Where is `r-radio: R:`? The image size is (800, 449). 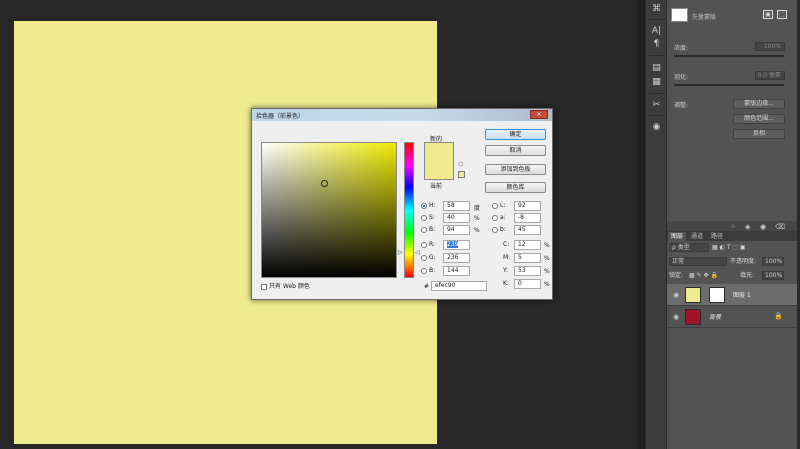
r-radio: R: is located at coordinates (428, 245).